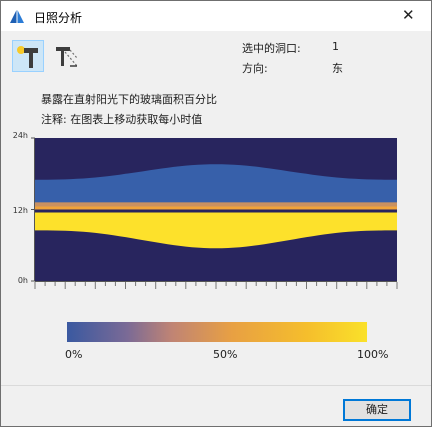 Image resolution: width=432 pixels, height=427 pixels. Describe the element at coordinates (377, 410) in the screenshot. I see `ok-button: 确定` at that location.